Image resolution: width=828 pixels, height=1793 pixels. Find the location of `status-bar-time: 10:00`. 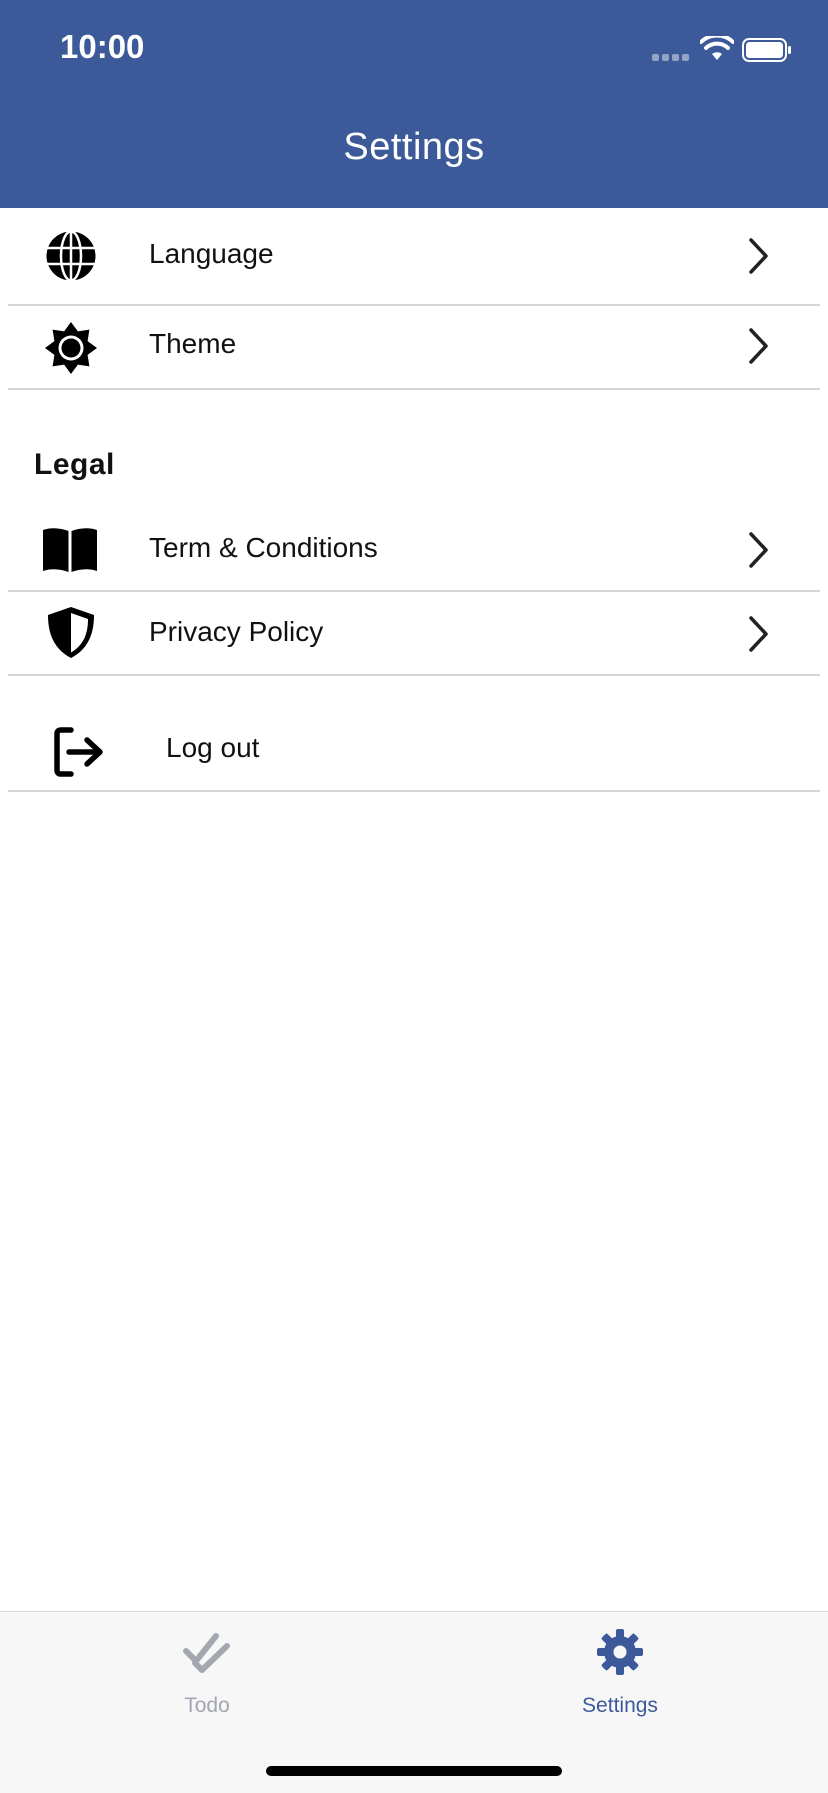

status-bar-time: 10:00 is located at coordinates (102, 46).